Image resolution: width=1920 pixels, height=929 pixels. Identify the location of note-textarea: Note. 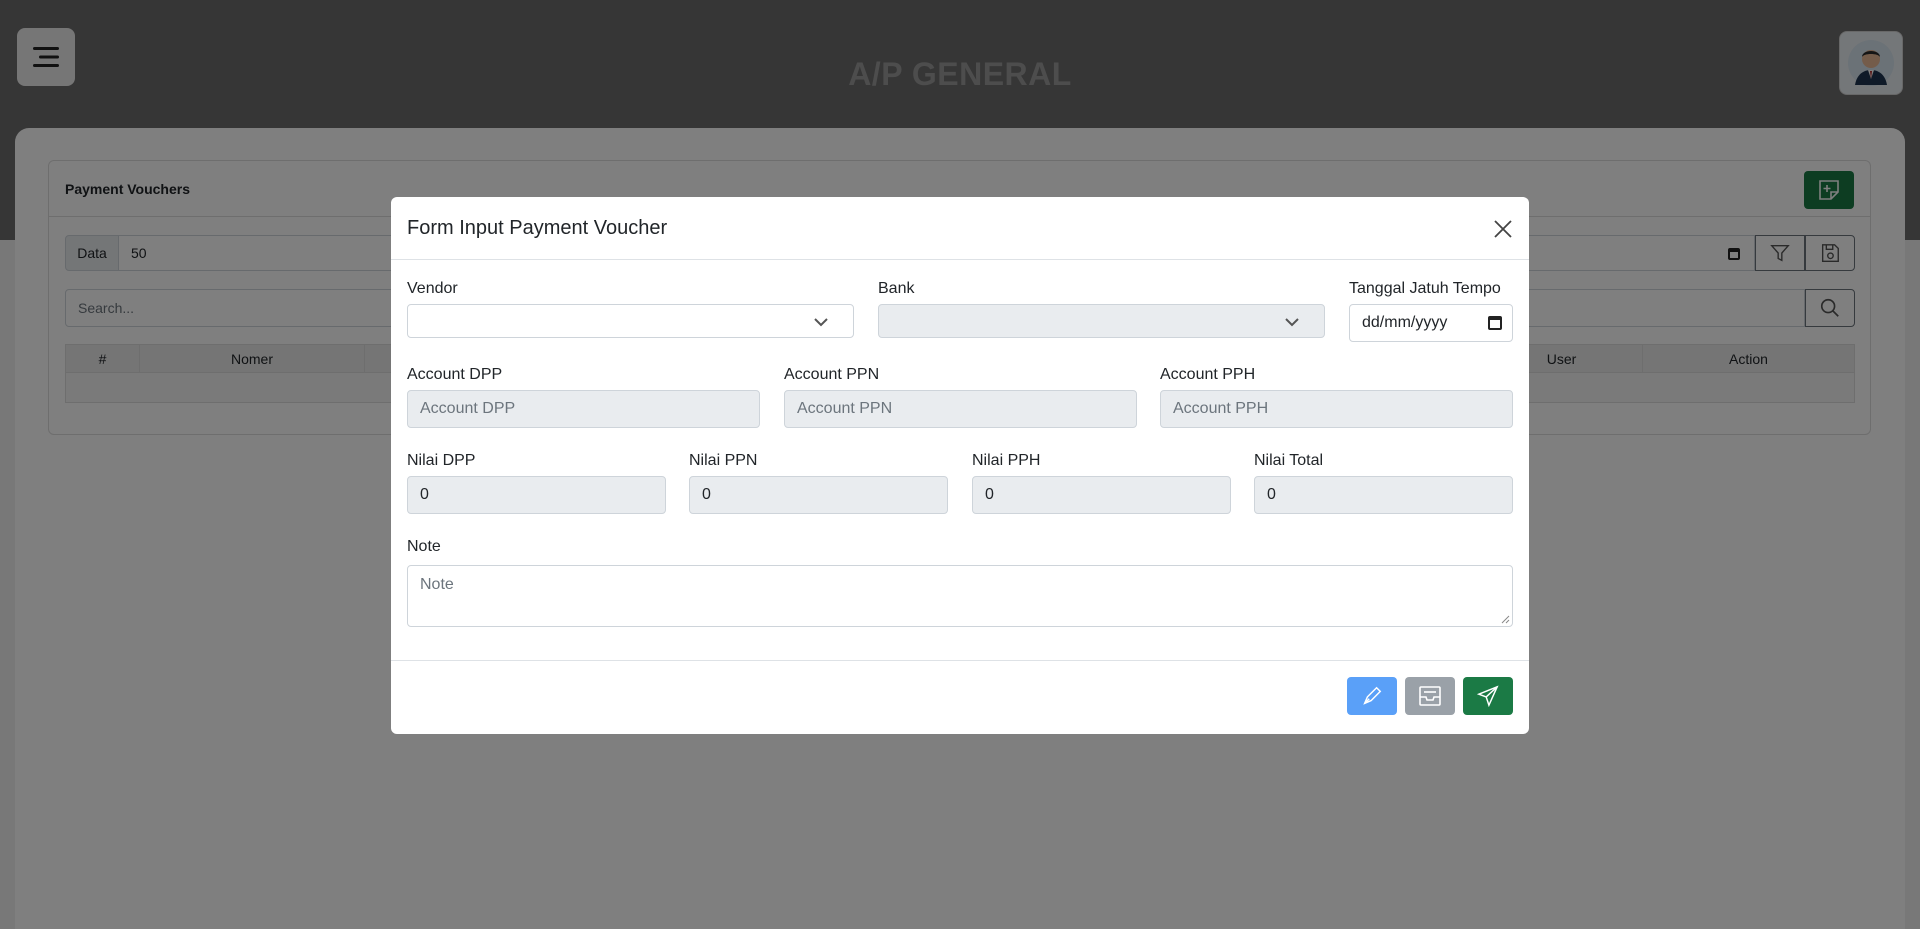
(960, 596).